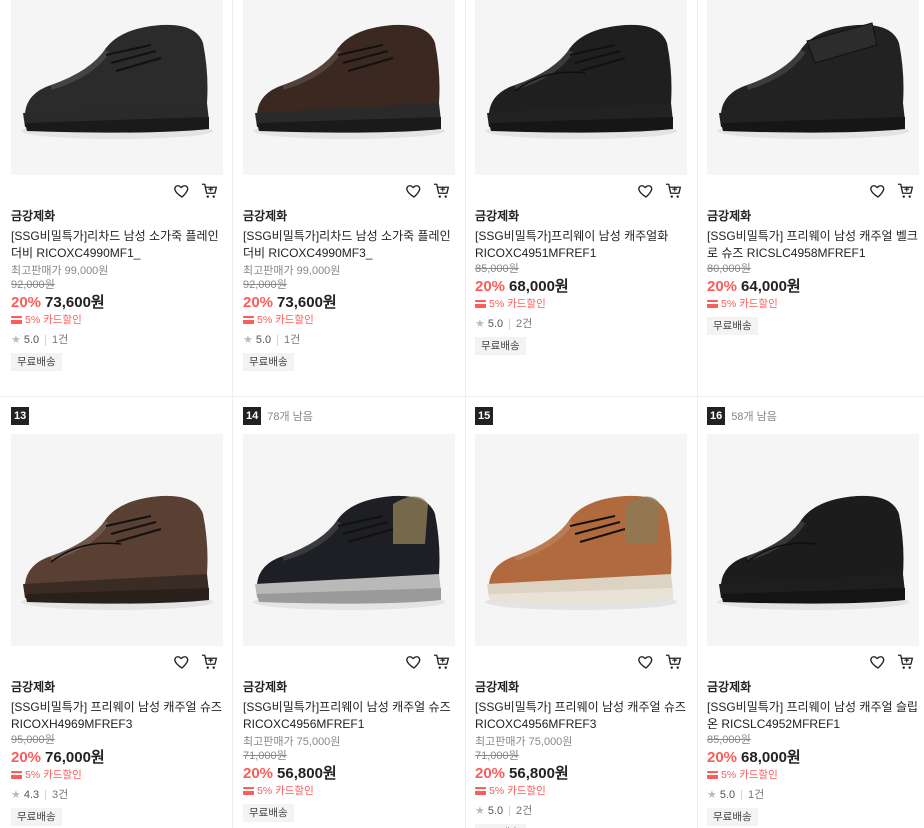 The height and width of the screenshot is (828, 924). What do you see at coordinates (33, 740) in the screenshot?
I see `original-price: 95,000원` at bounding box center [33, 740].